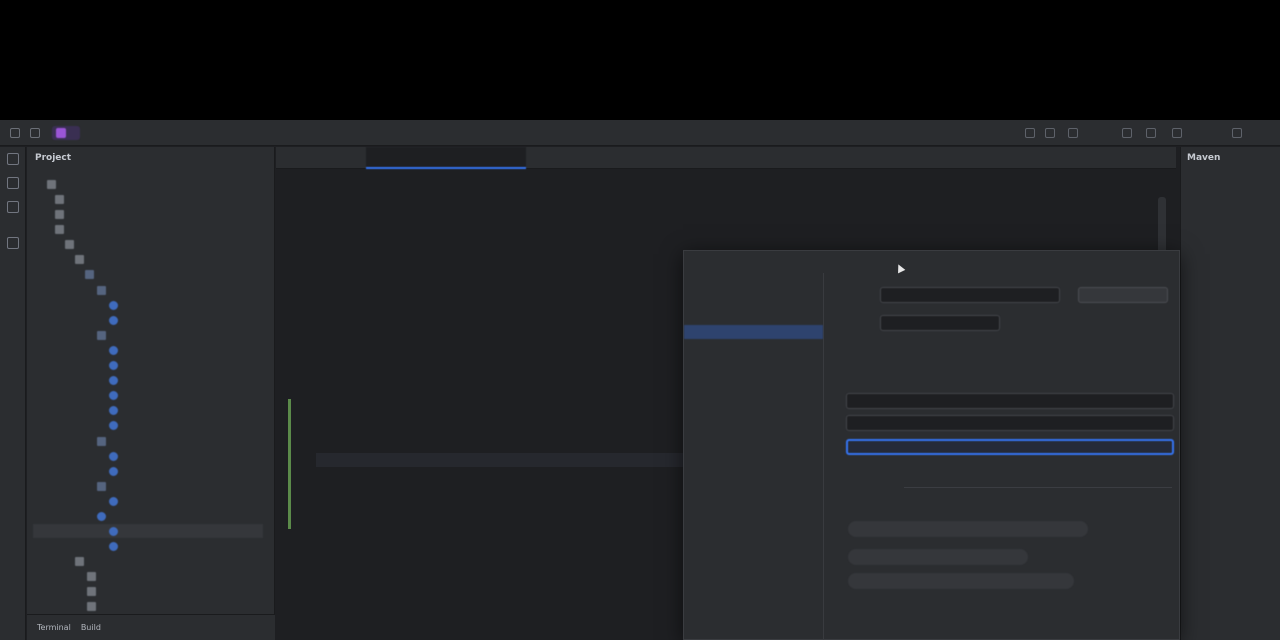 Image resolution: width=1280 pixels, height=640 pixels. I want to click on project-tool-icon, so click(13, 159).